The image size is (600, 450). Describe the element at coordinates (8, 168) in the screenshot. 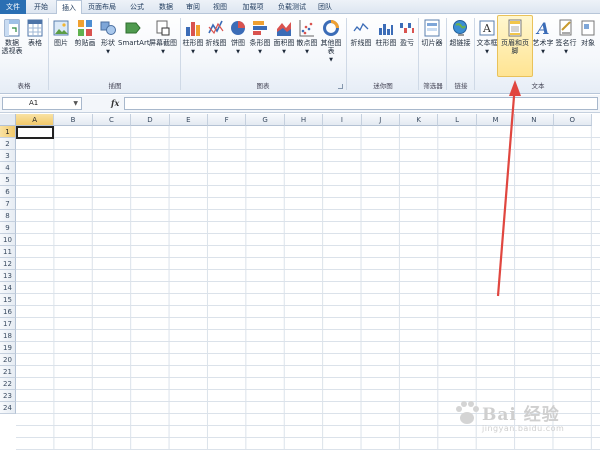

I see `row-header-4: 4` at that location.